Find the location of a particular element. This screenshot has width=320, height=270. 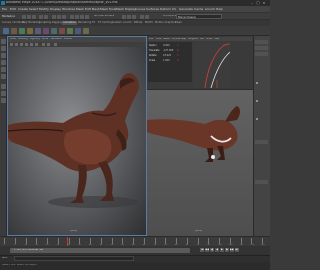

graph-editor-icon is located at coordinates (22, 30).